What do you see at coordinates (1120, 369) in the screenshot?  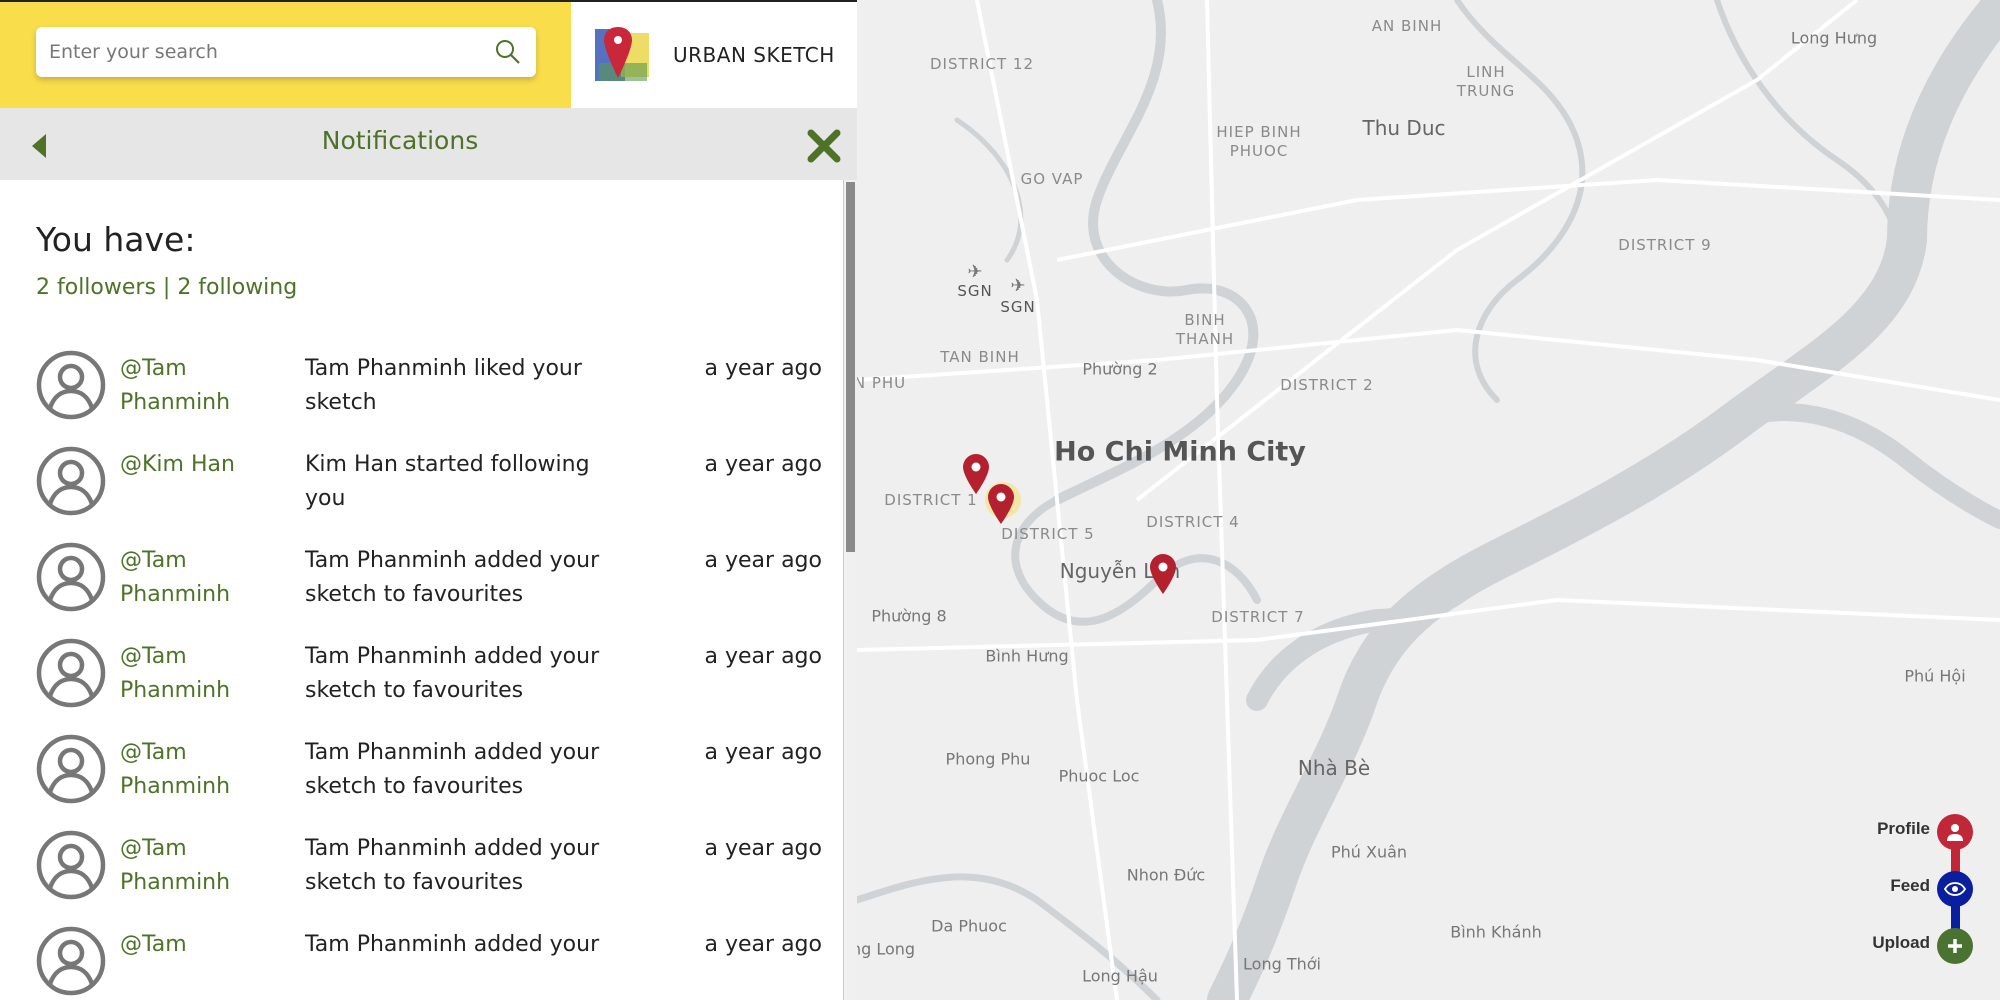 I see `map-label: Phường 2` at bounding box center [1120, 369].